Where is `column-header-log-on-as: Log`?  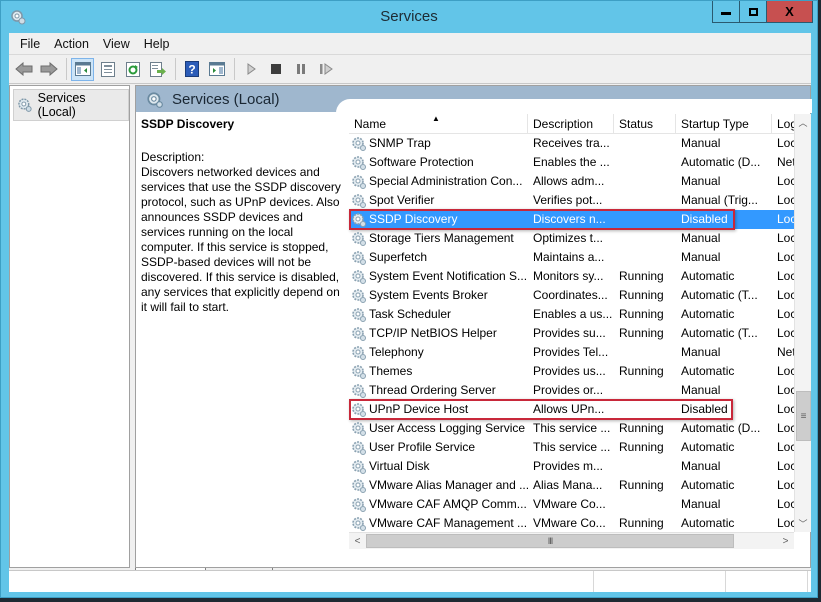 column-header-log-on-as: Log is located at coordinates (783, 124).